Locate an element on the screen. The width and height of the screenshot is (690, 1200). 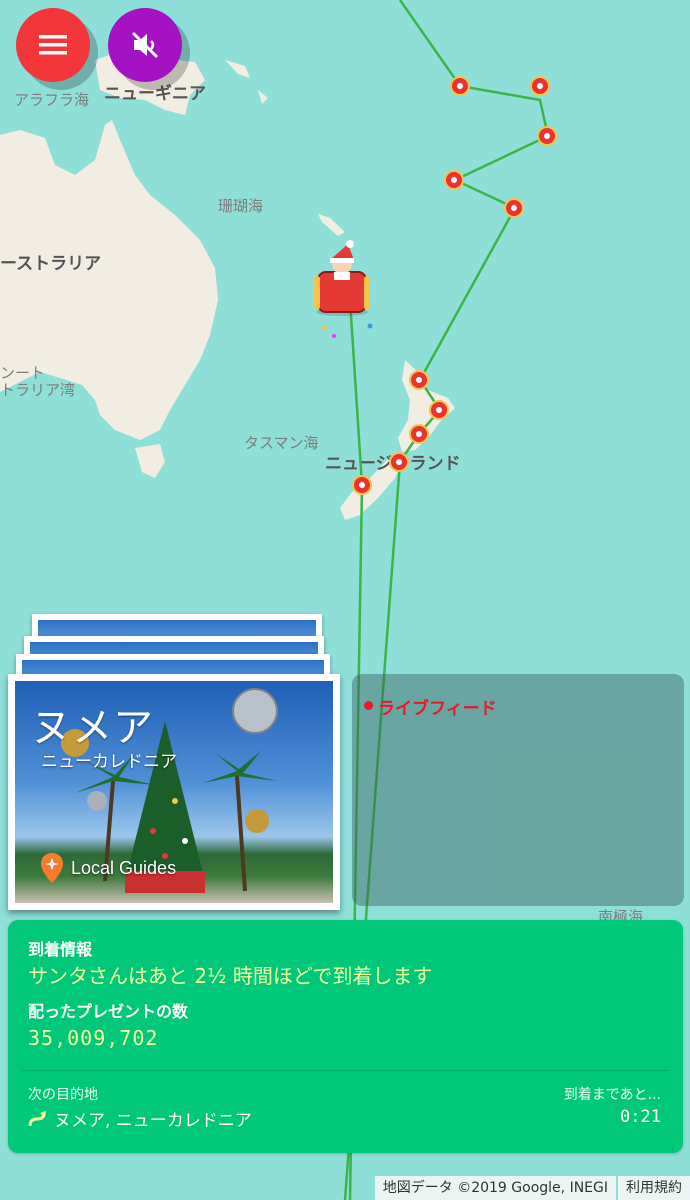
map-data-attribution: 地図データ ©2019 Google, INEGI is located at coordinates (495, 1188).